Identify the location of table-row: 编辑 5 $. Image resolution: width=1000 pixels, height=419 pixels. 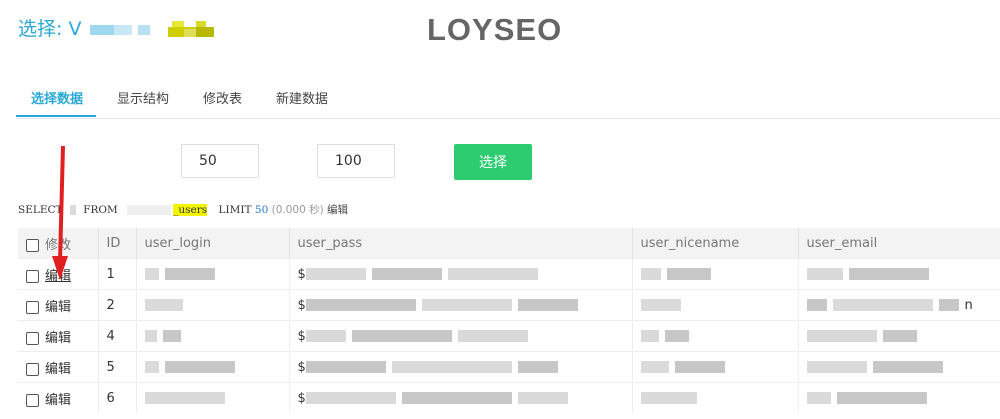
(509, 367).